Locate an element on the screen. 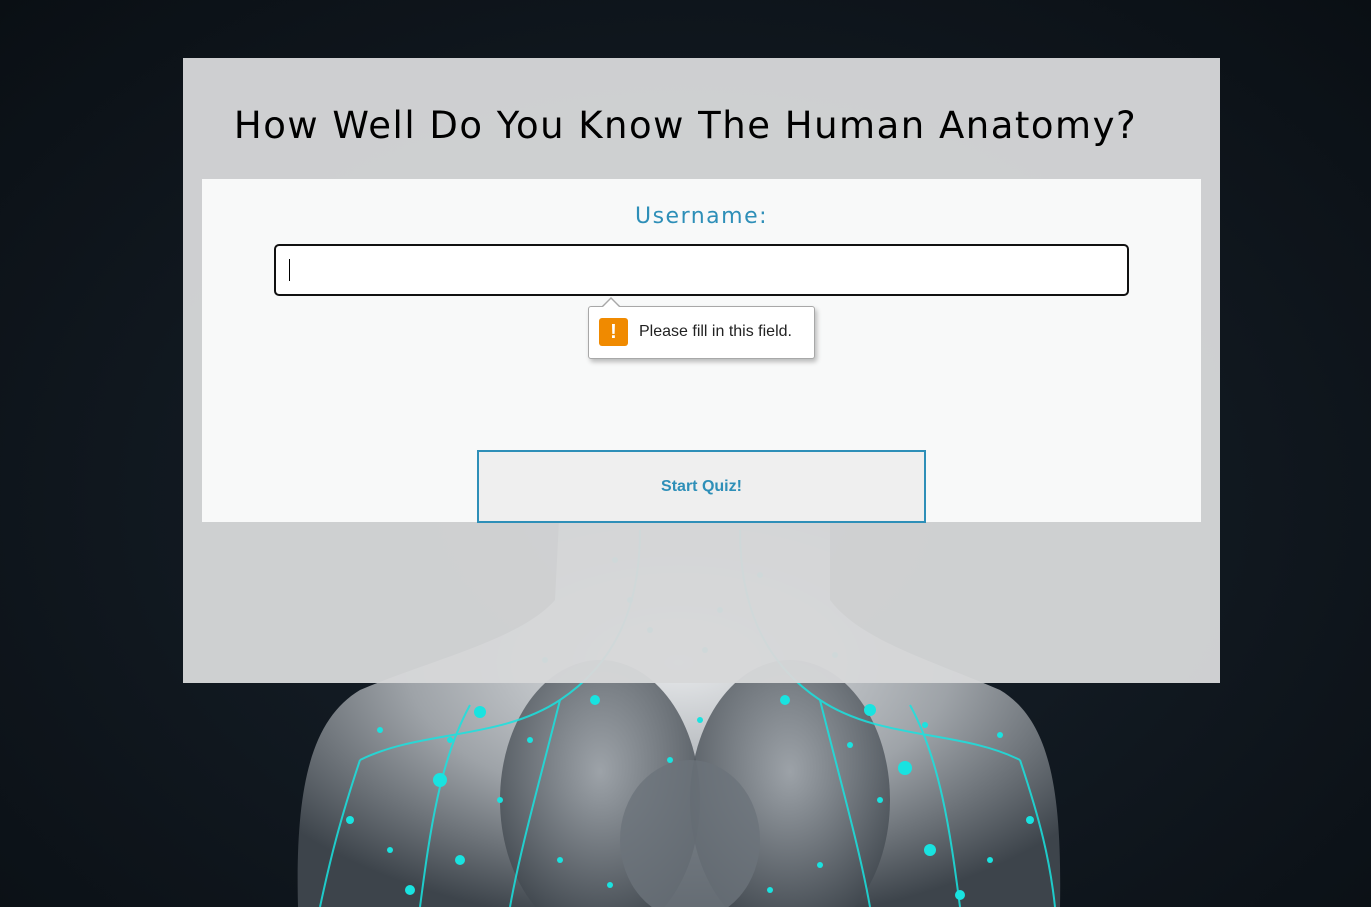 Image resolution: width=1371 pixels, height=907 pixels. text-cursor is located at coordinates (289, 270).